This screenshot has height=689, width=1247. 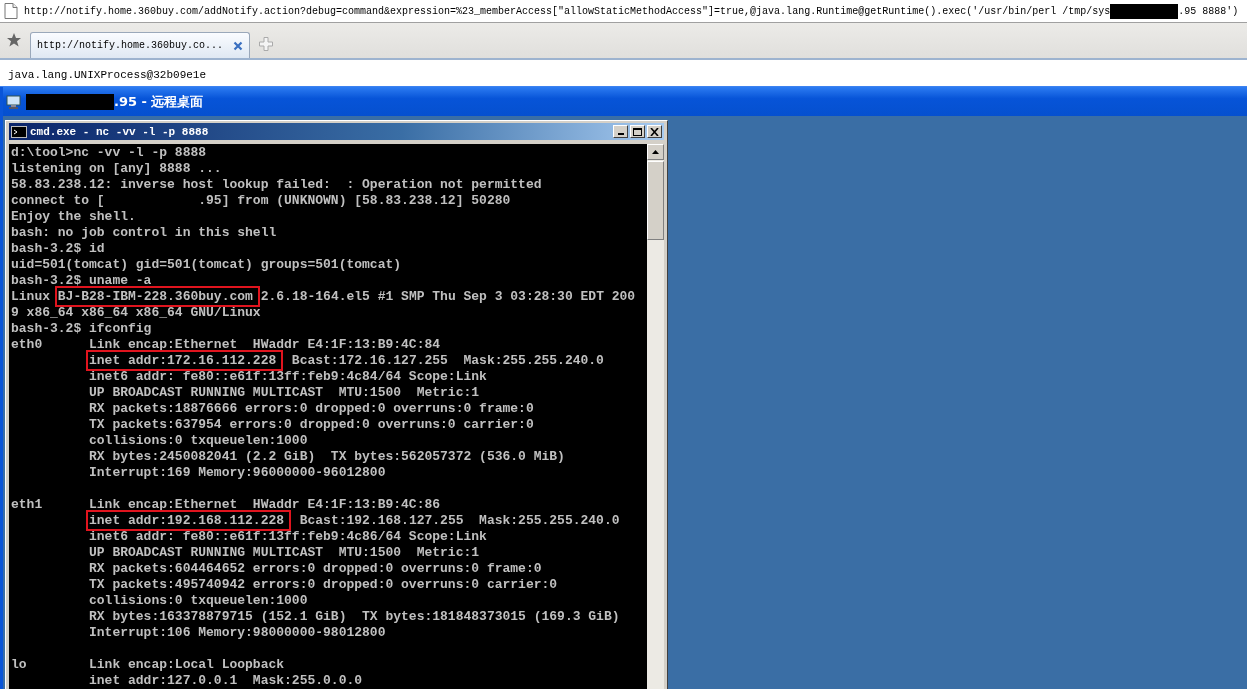 I want to click on redaction-bar, so click(x=1144, y=11).